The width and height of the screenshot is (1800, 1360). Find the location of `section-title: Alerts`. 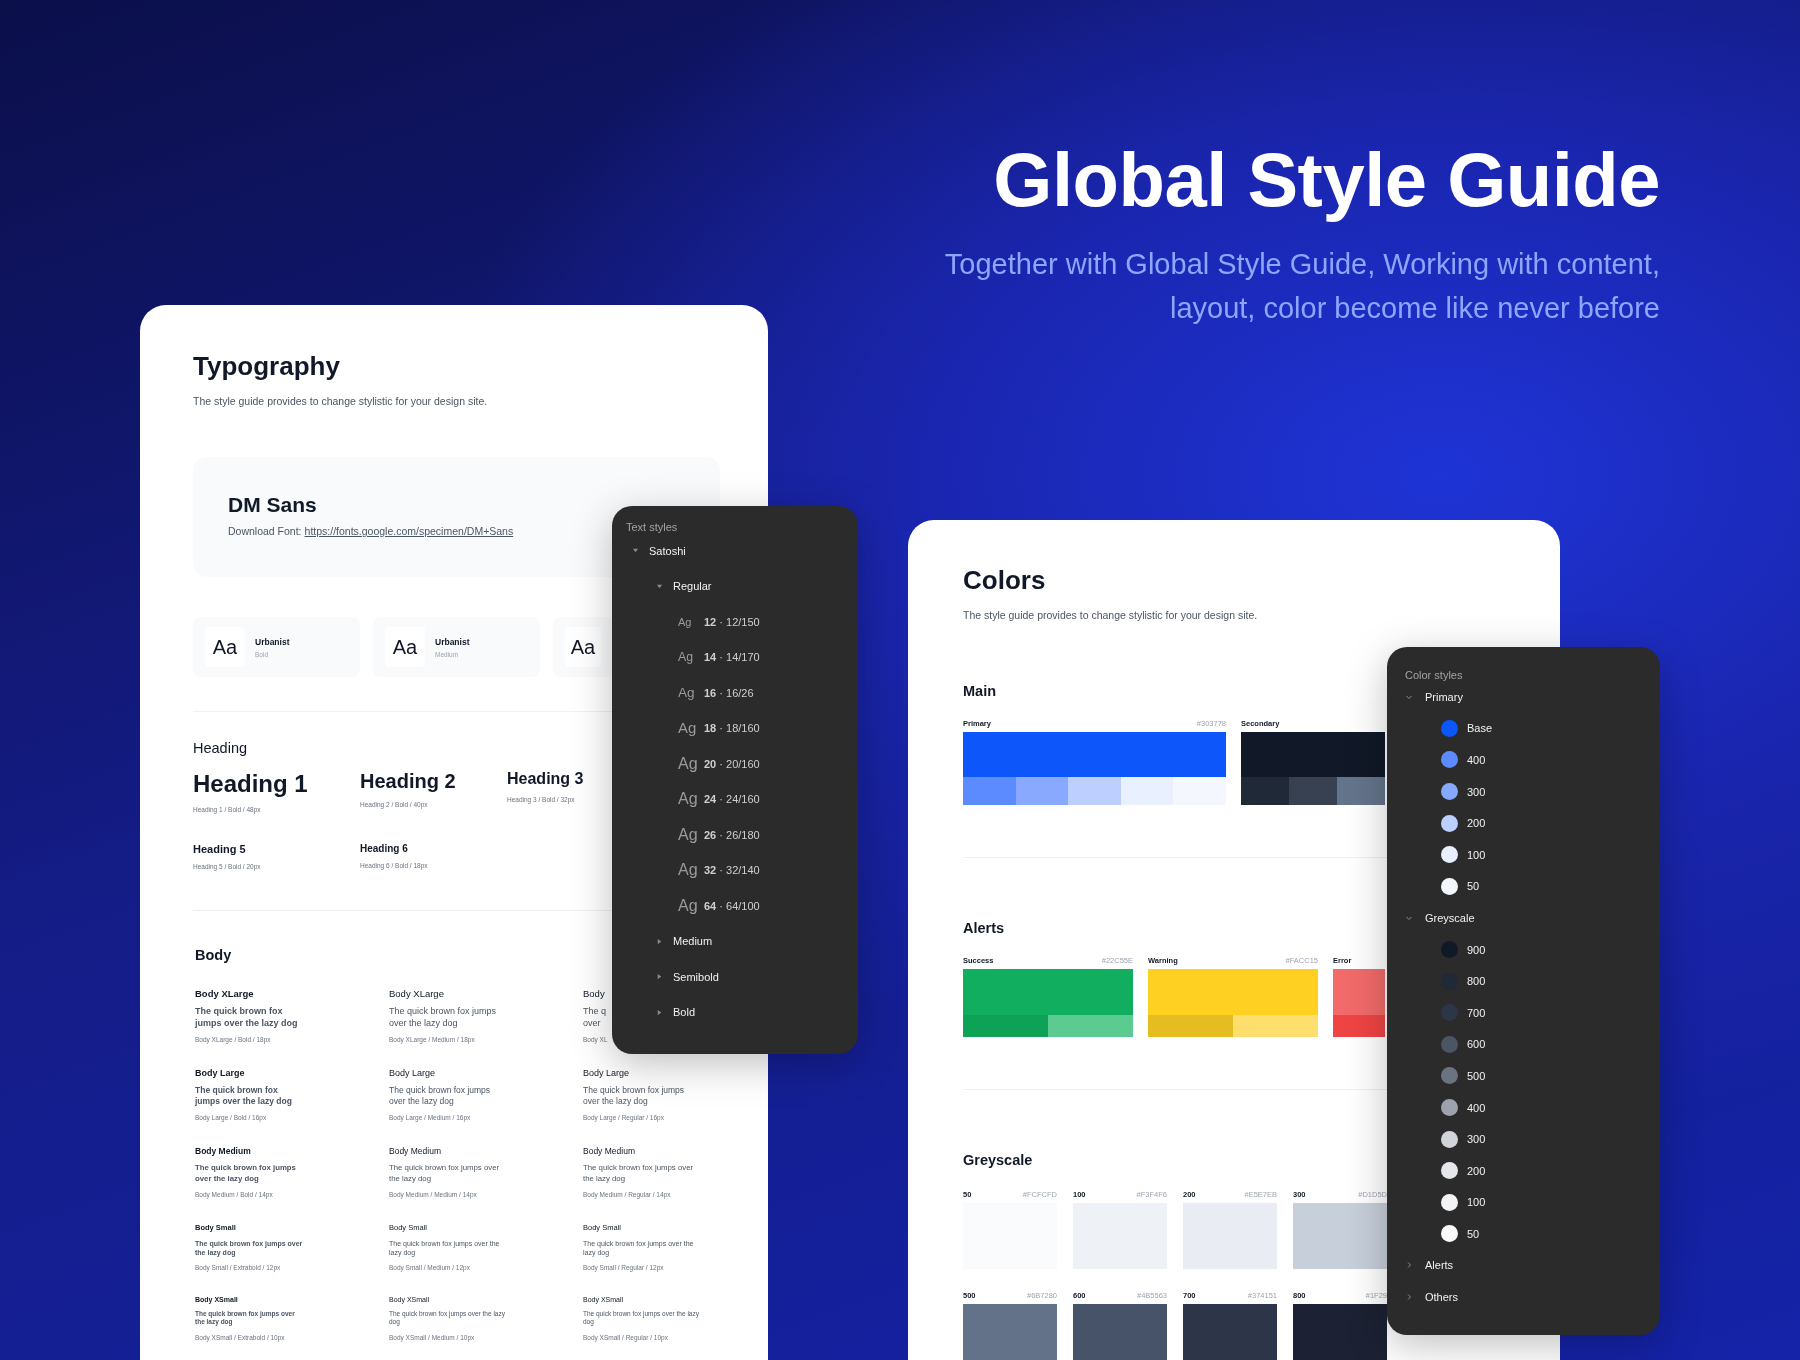

section-title: Alerts is located at coordinates (984, 928).